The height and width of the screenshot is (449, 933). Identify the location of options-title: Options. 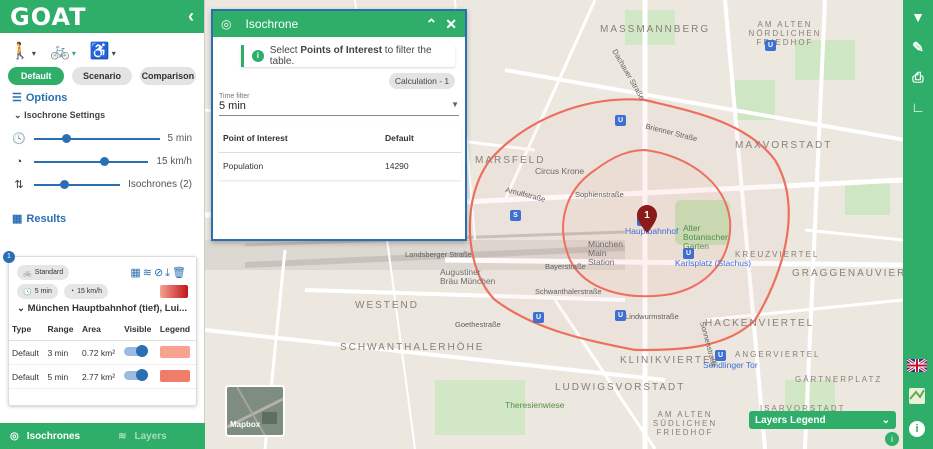
(46, 97).